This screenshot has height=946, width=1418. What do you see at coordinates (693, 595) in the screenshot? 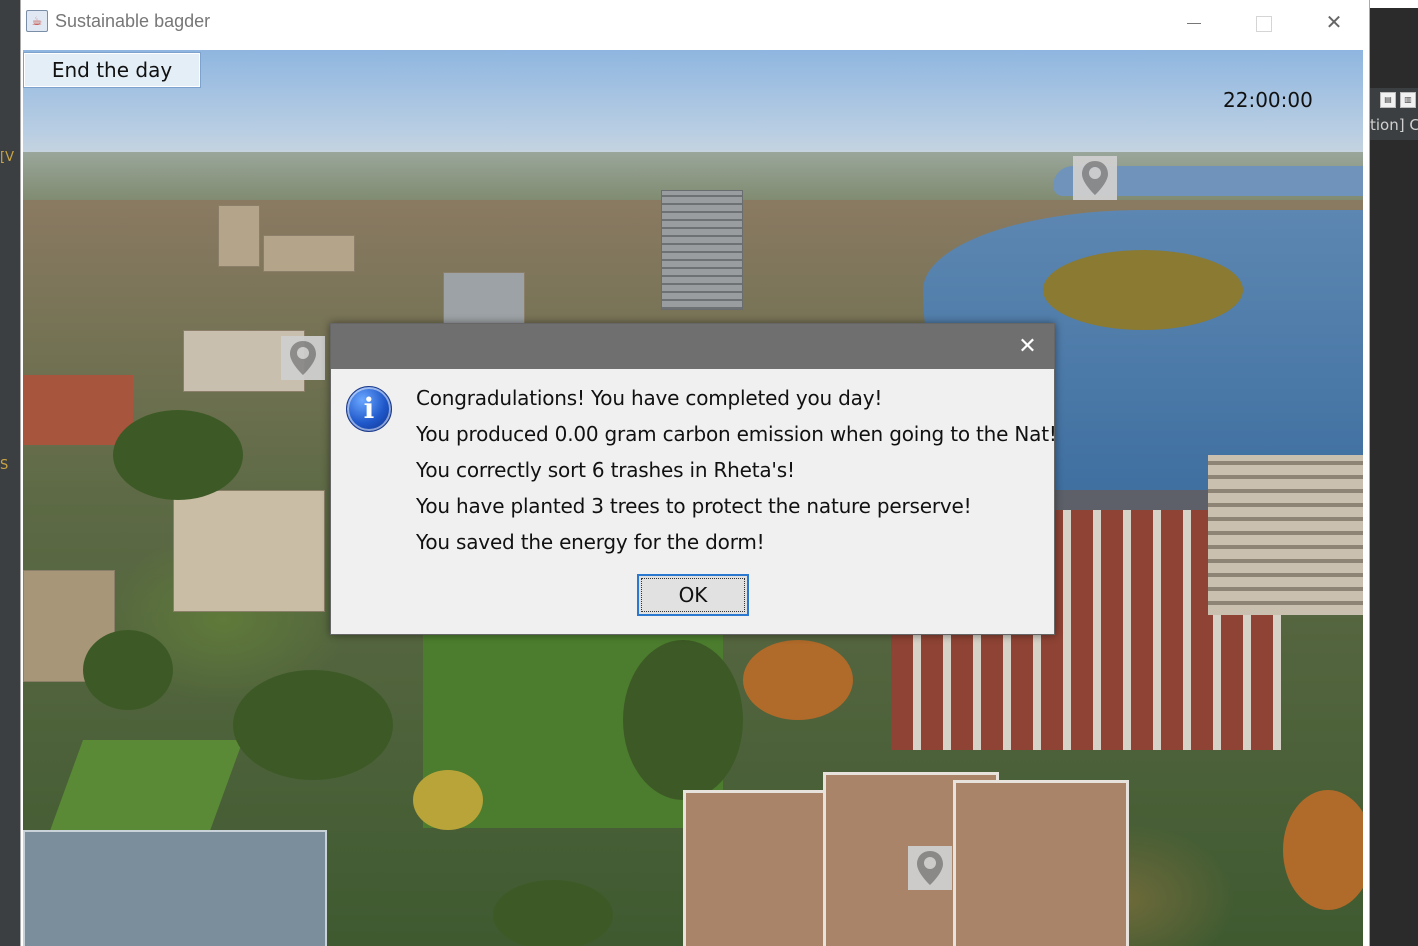
I see `ok-button: OK` at bounding box center [693, 595].